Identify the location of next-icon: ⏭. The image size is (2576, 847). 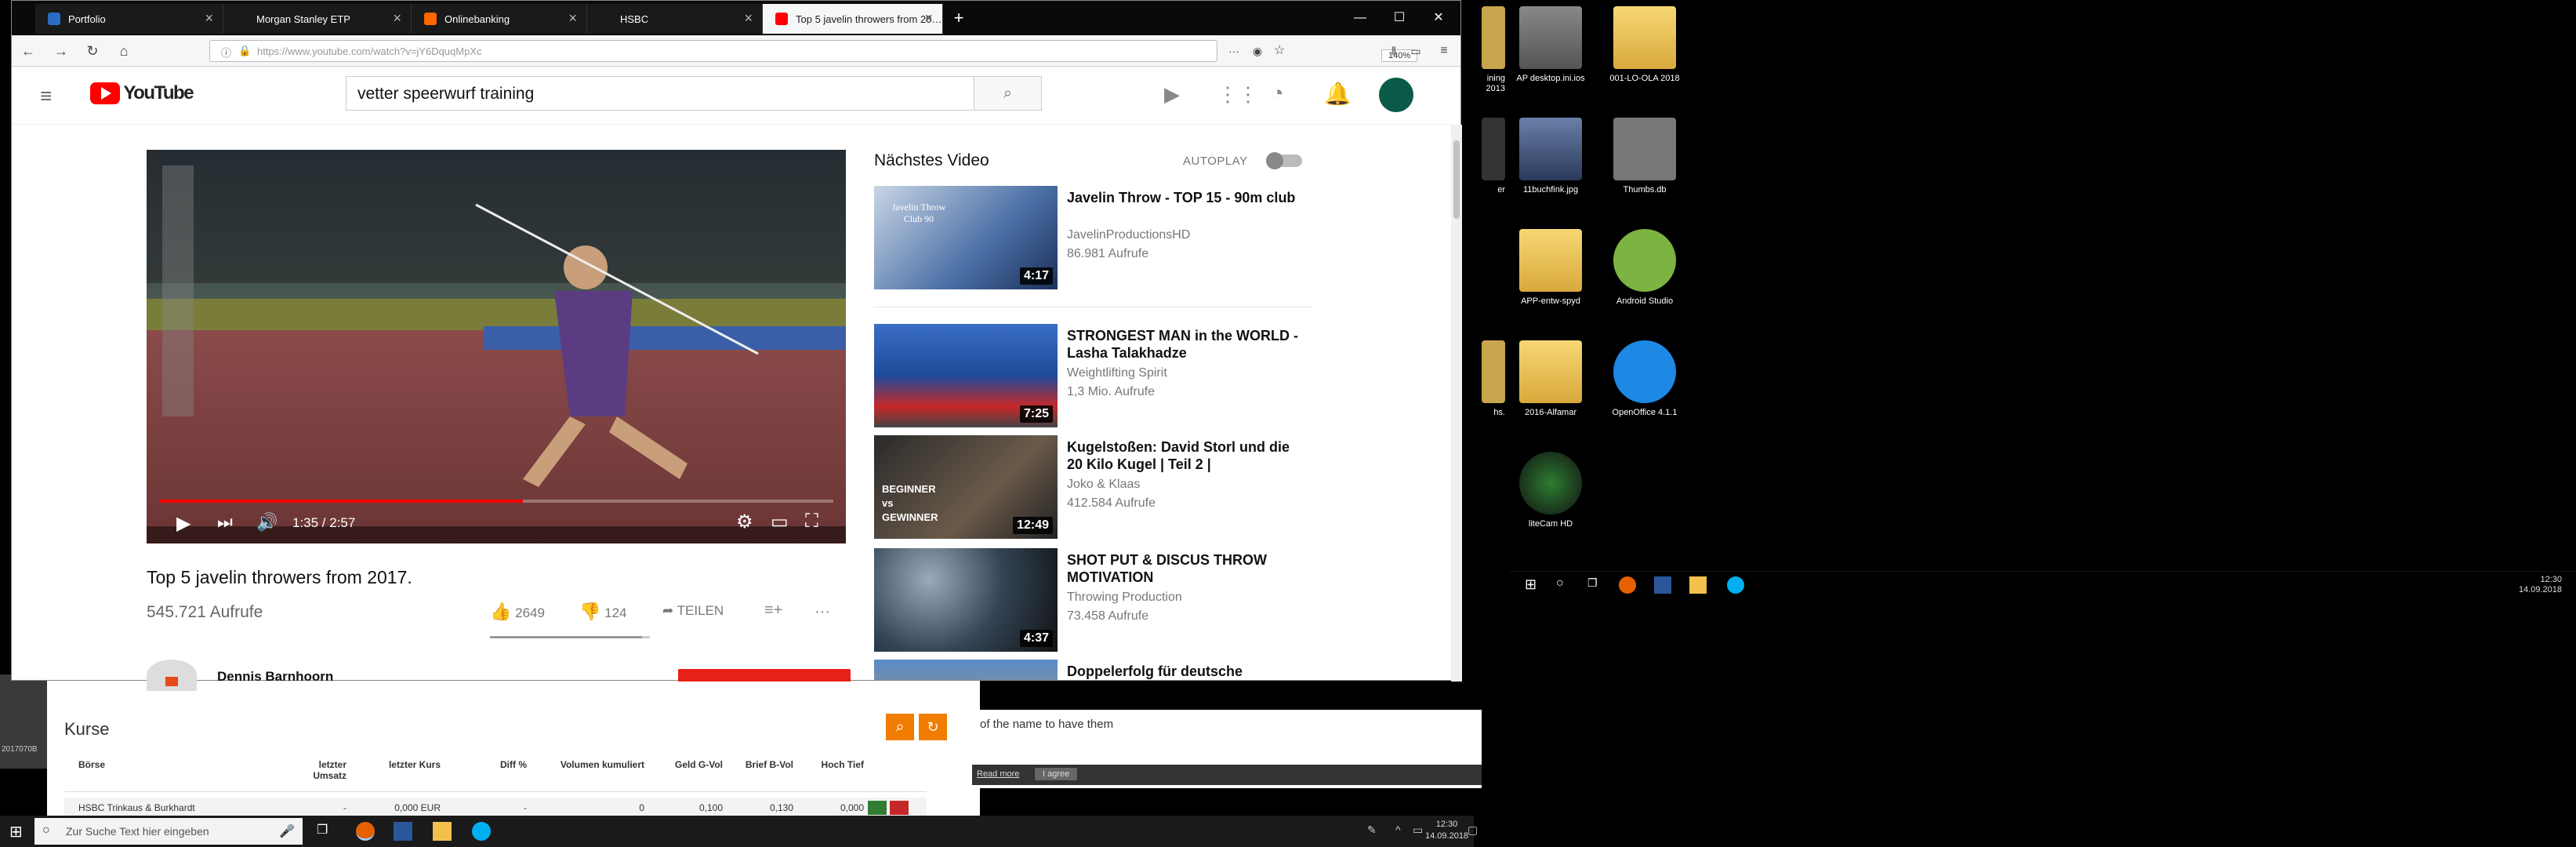
(225, 522).